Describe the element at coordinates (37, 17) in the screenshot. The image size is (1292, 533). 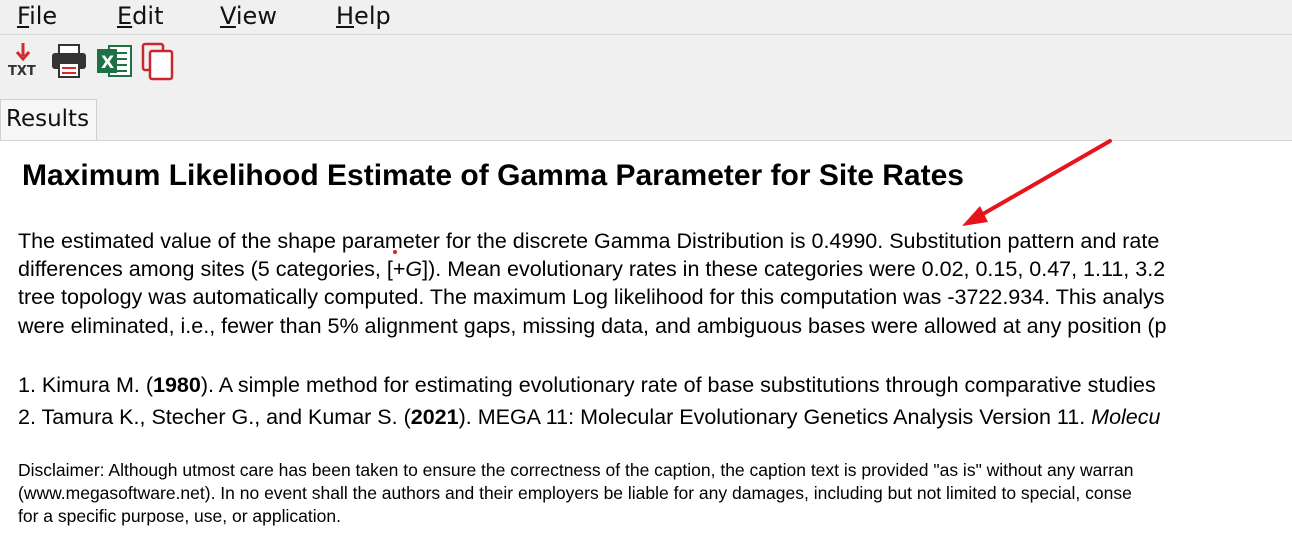
I see `menu-file: File` at that location.